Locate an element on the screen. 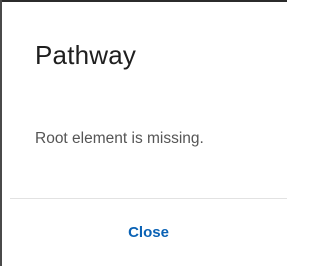  dialog-title: Pathway is located at coordinates (86, 55).